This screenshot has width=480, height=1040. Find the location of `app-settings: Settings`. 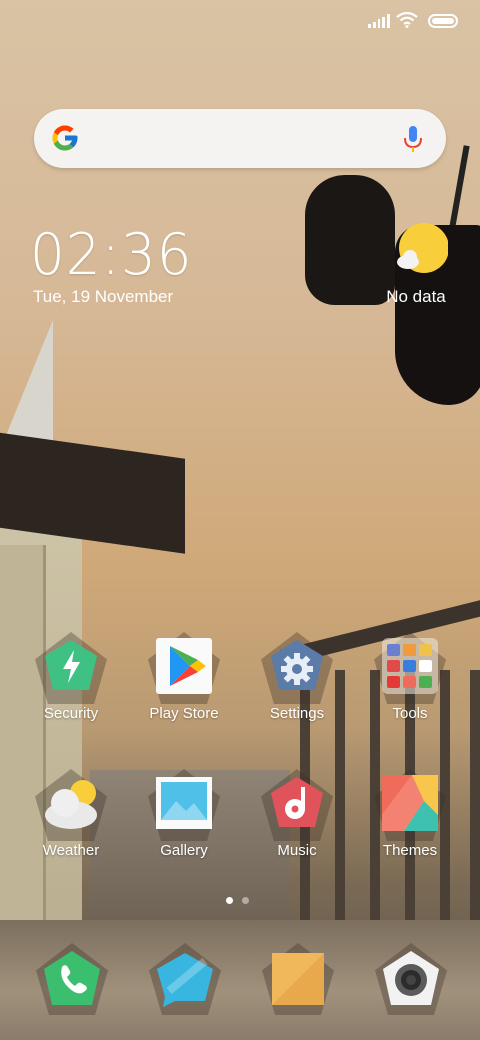

app-settings: Settings is located at coordinates (297, 687).